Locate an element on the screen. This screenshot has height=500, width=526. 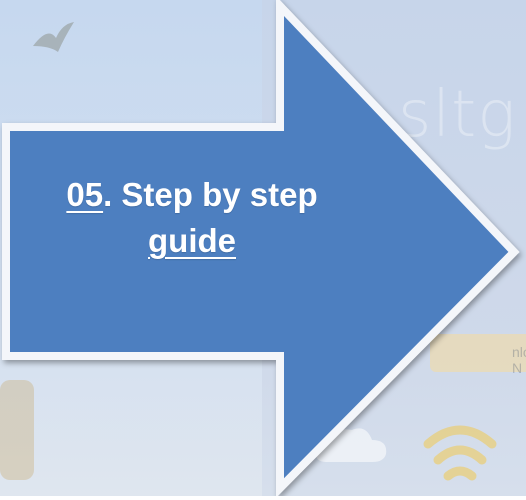
step-title: . Step by step is located at coordinates (210, 194).